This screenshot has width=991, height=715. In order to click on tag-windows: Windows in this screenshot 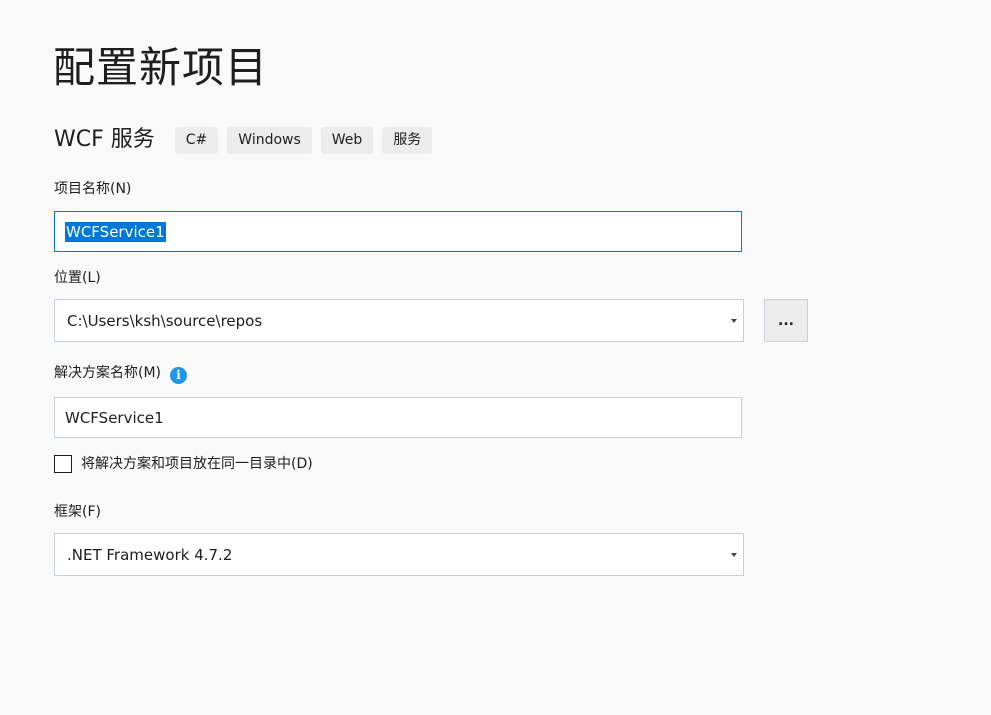, I will do `click(269, 140)`.